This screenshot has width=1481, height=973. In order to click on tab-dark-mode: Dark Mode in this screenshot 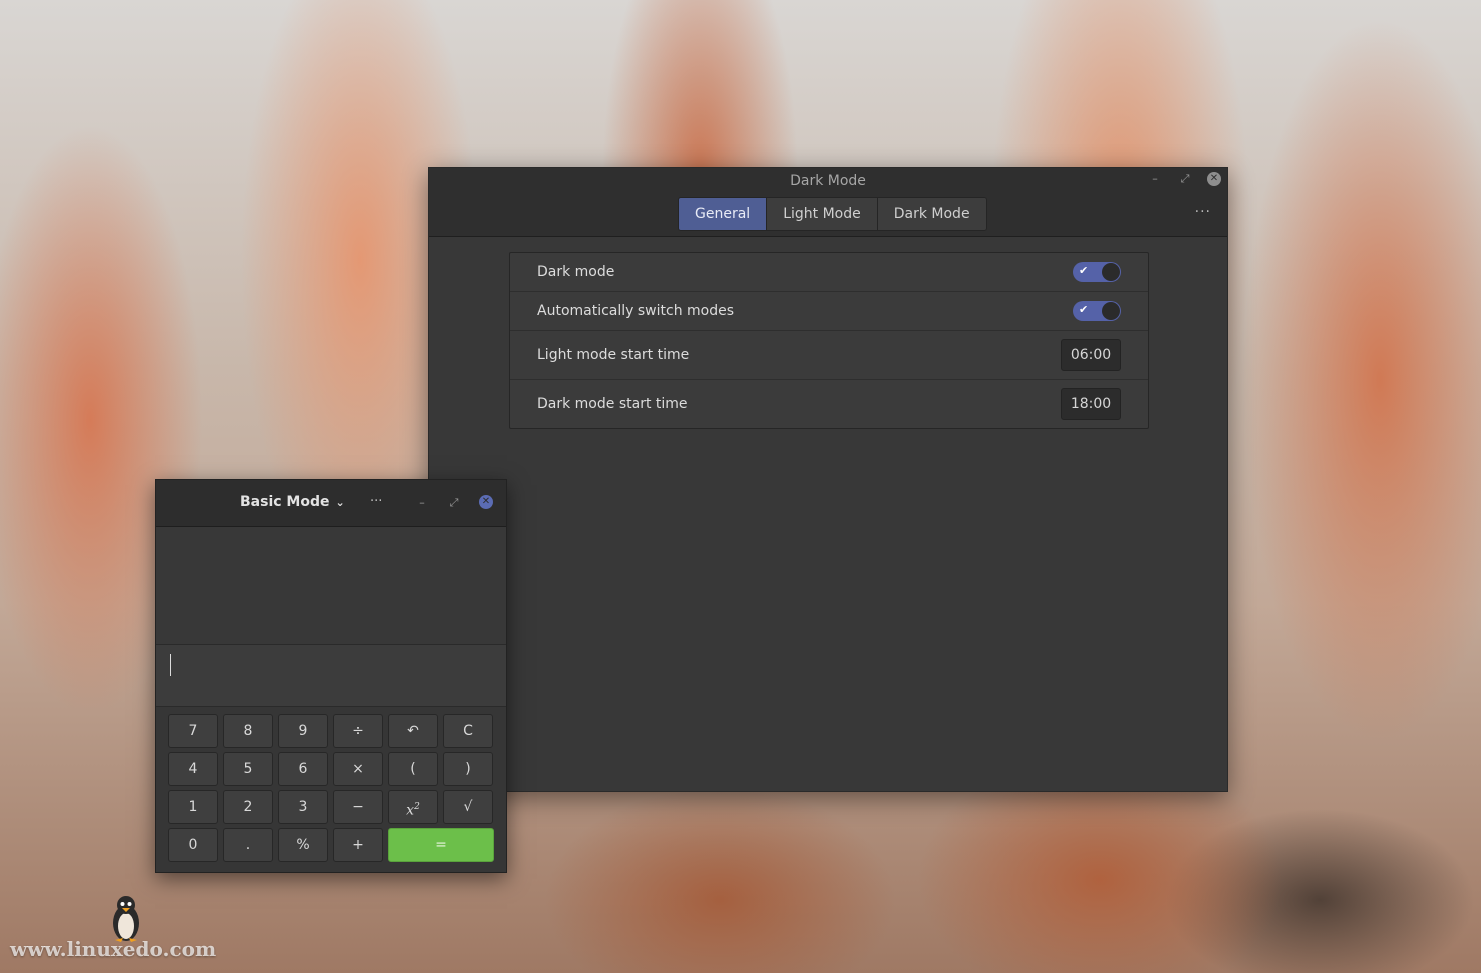, I will do `click(931, 214)`.